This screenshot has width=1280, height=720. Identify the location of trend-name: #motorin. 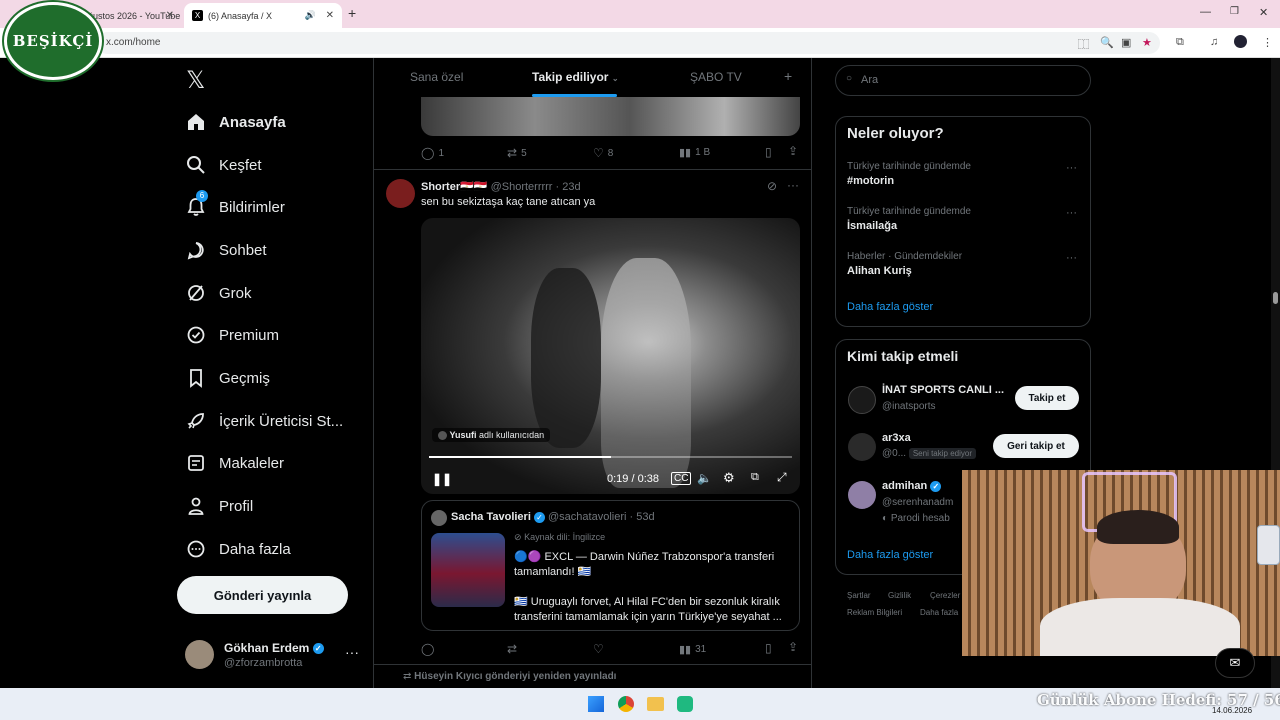
(870, 181).